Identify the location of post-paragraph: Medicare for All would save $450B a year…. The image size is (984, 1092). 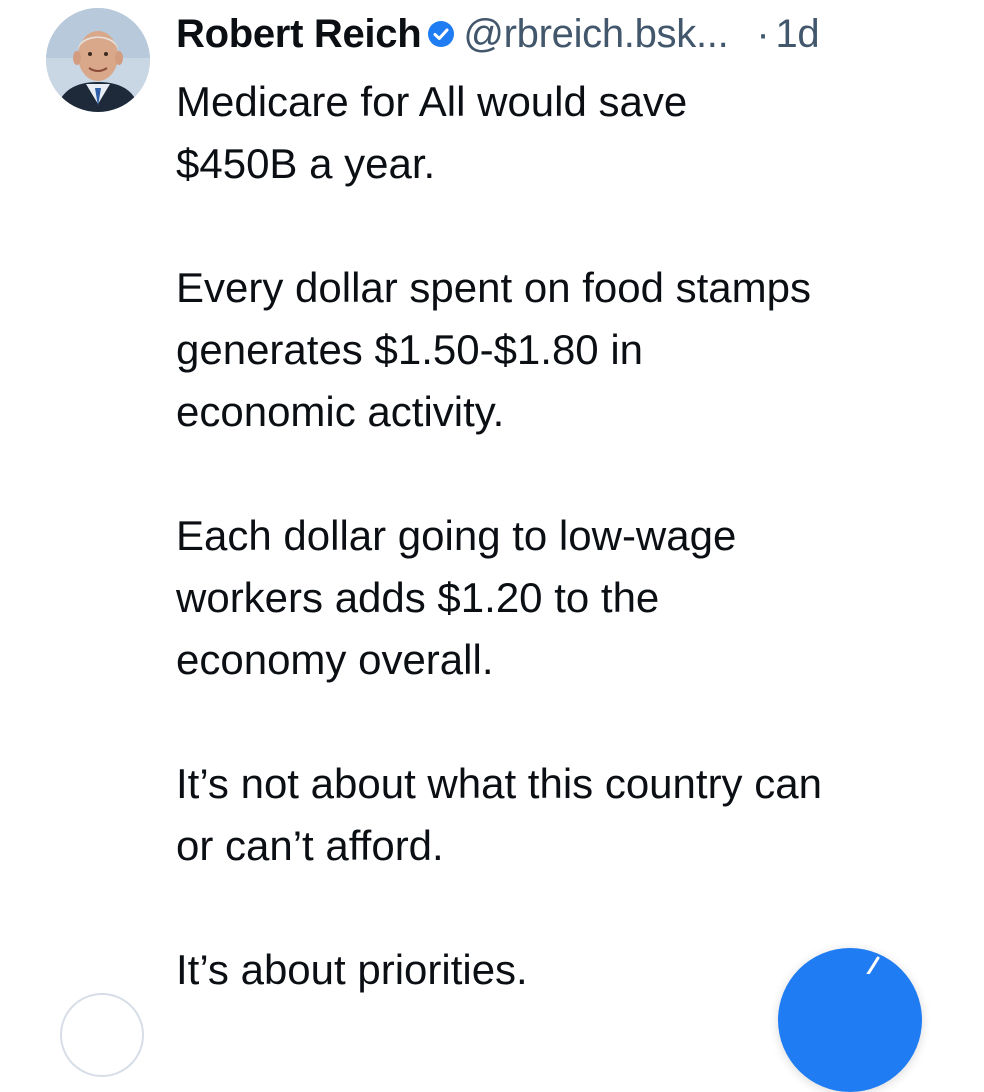
(432, 132).